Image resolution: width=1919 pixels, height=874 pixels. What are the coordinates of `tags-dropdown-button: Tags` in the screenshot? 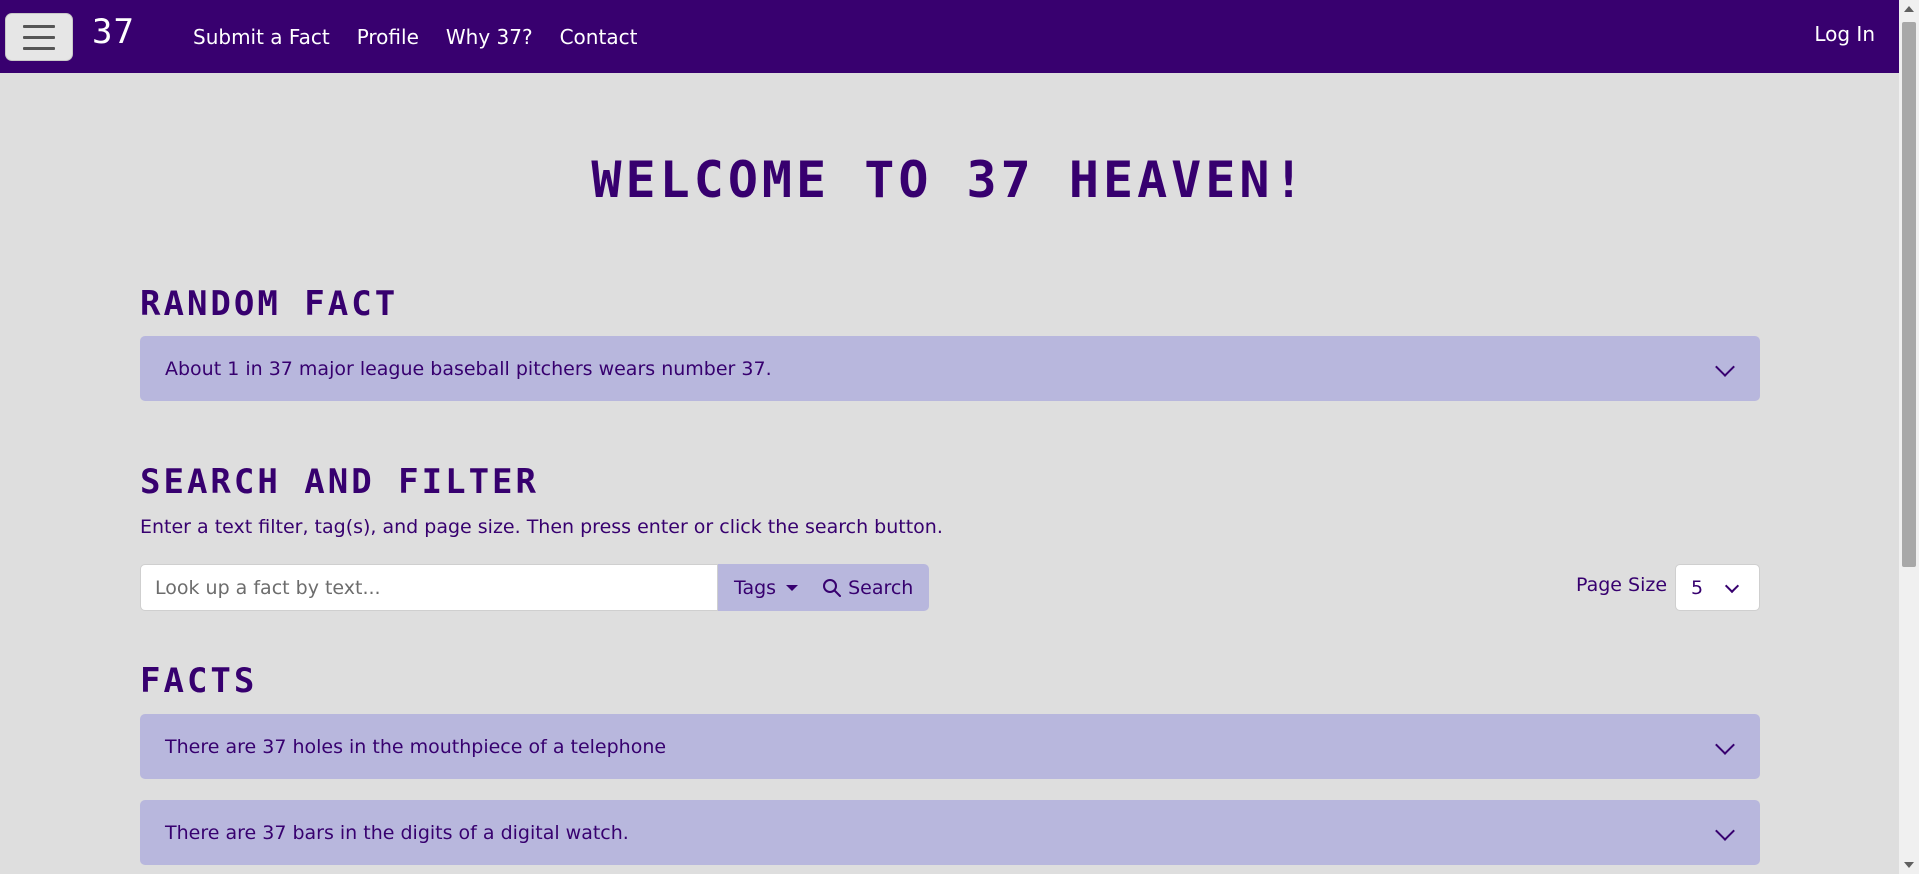 It's located at (765, 587).